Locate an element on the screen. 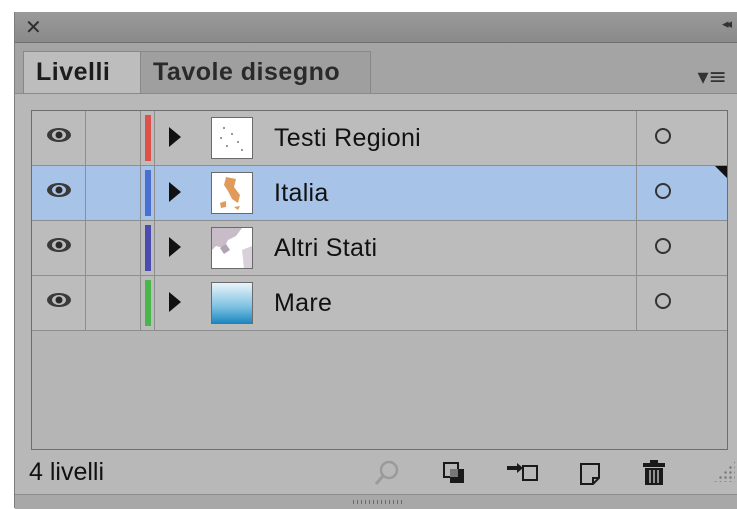  layer-count: 4 livelli is located at coordinates (67, 472).